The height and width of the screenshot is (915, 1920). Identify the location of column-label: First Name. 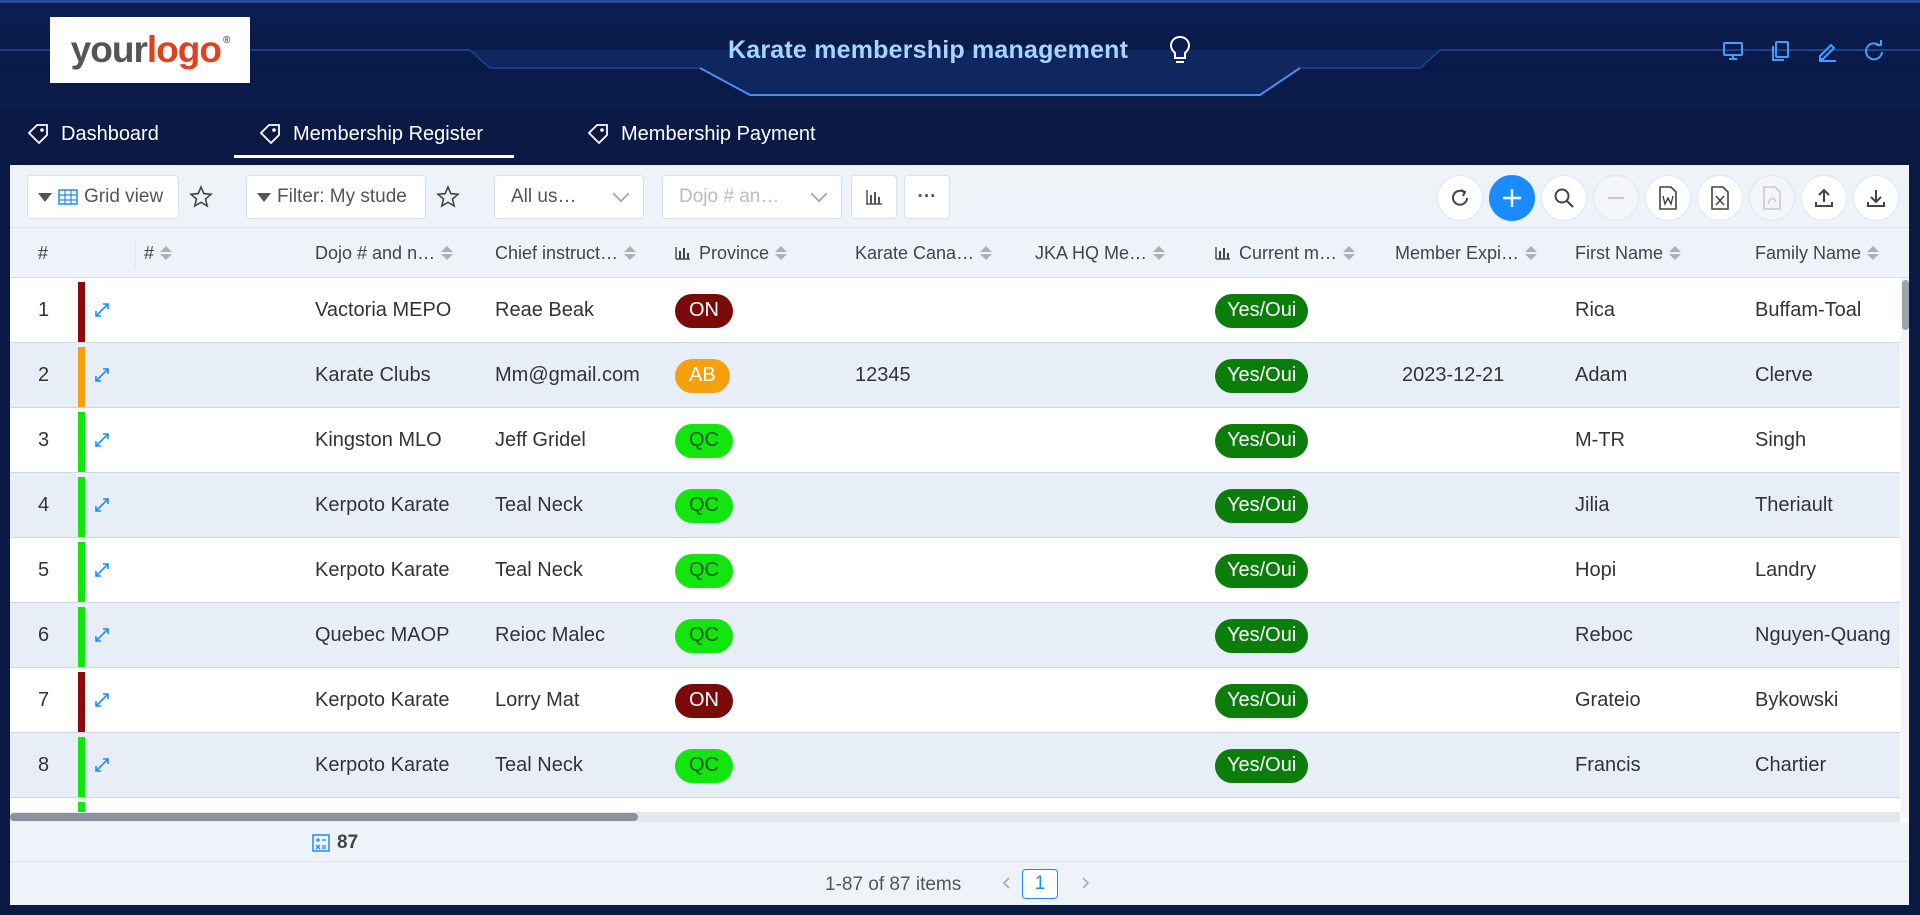
(1619, 252).